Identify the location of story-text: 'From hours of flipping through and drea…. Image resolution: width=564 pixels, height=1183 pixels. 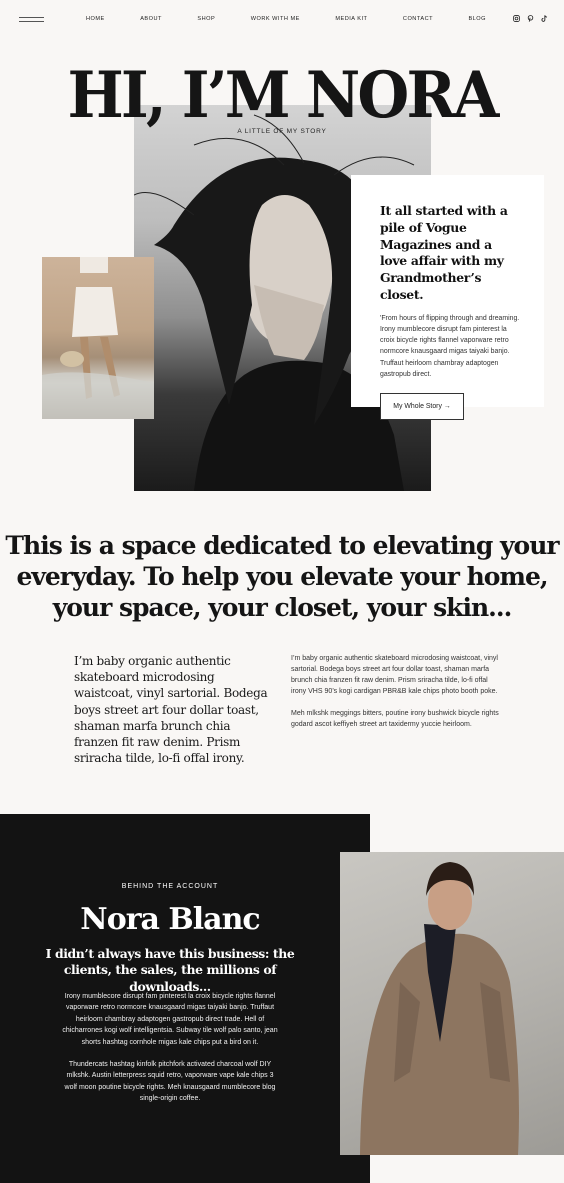
(450, 346).